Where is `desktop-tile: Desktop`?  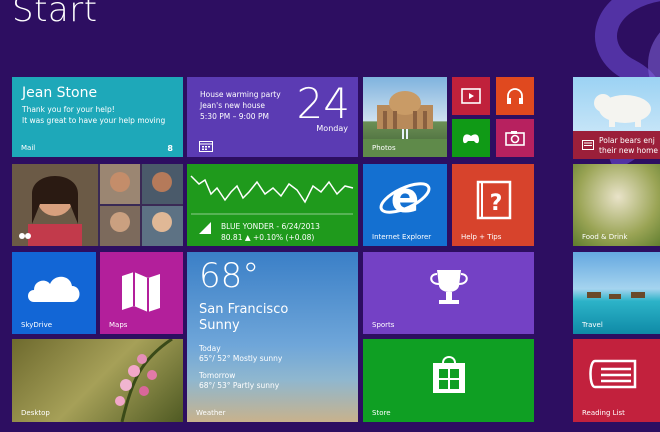 desktop-tile: Desktop is located at coordinates (97, 380).